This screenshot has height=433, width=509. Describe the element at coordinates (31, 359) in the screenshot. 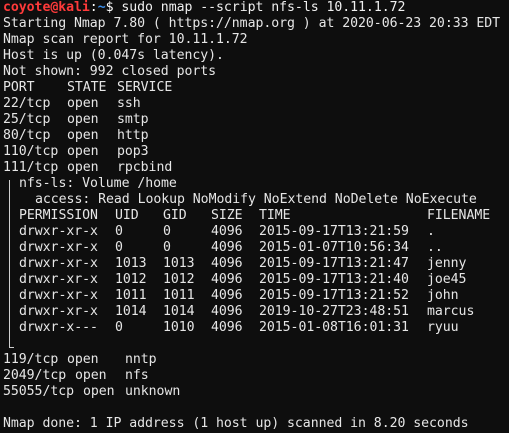

I see `port-number: 119/tcp` at that location.